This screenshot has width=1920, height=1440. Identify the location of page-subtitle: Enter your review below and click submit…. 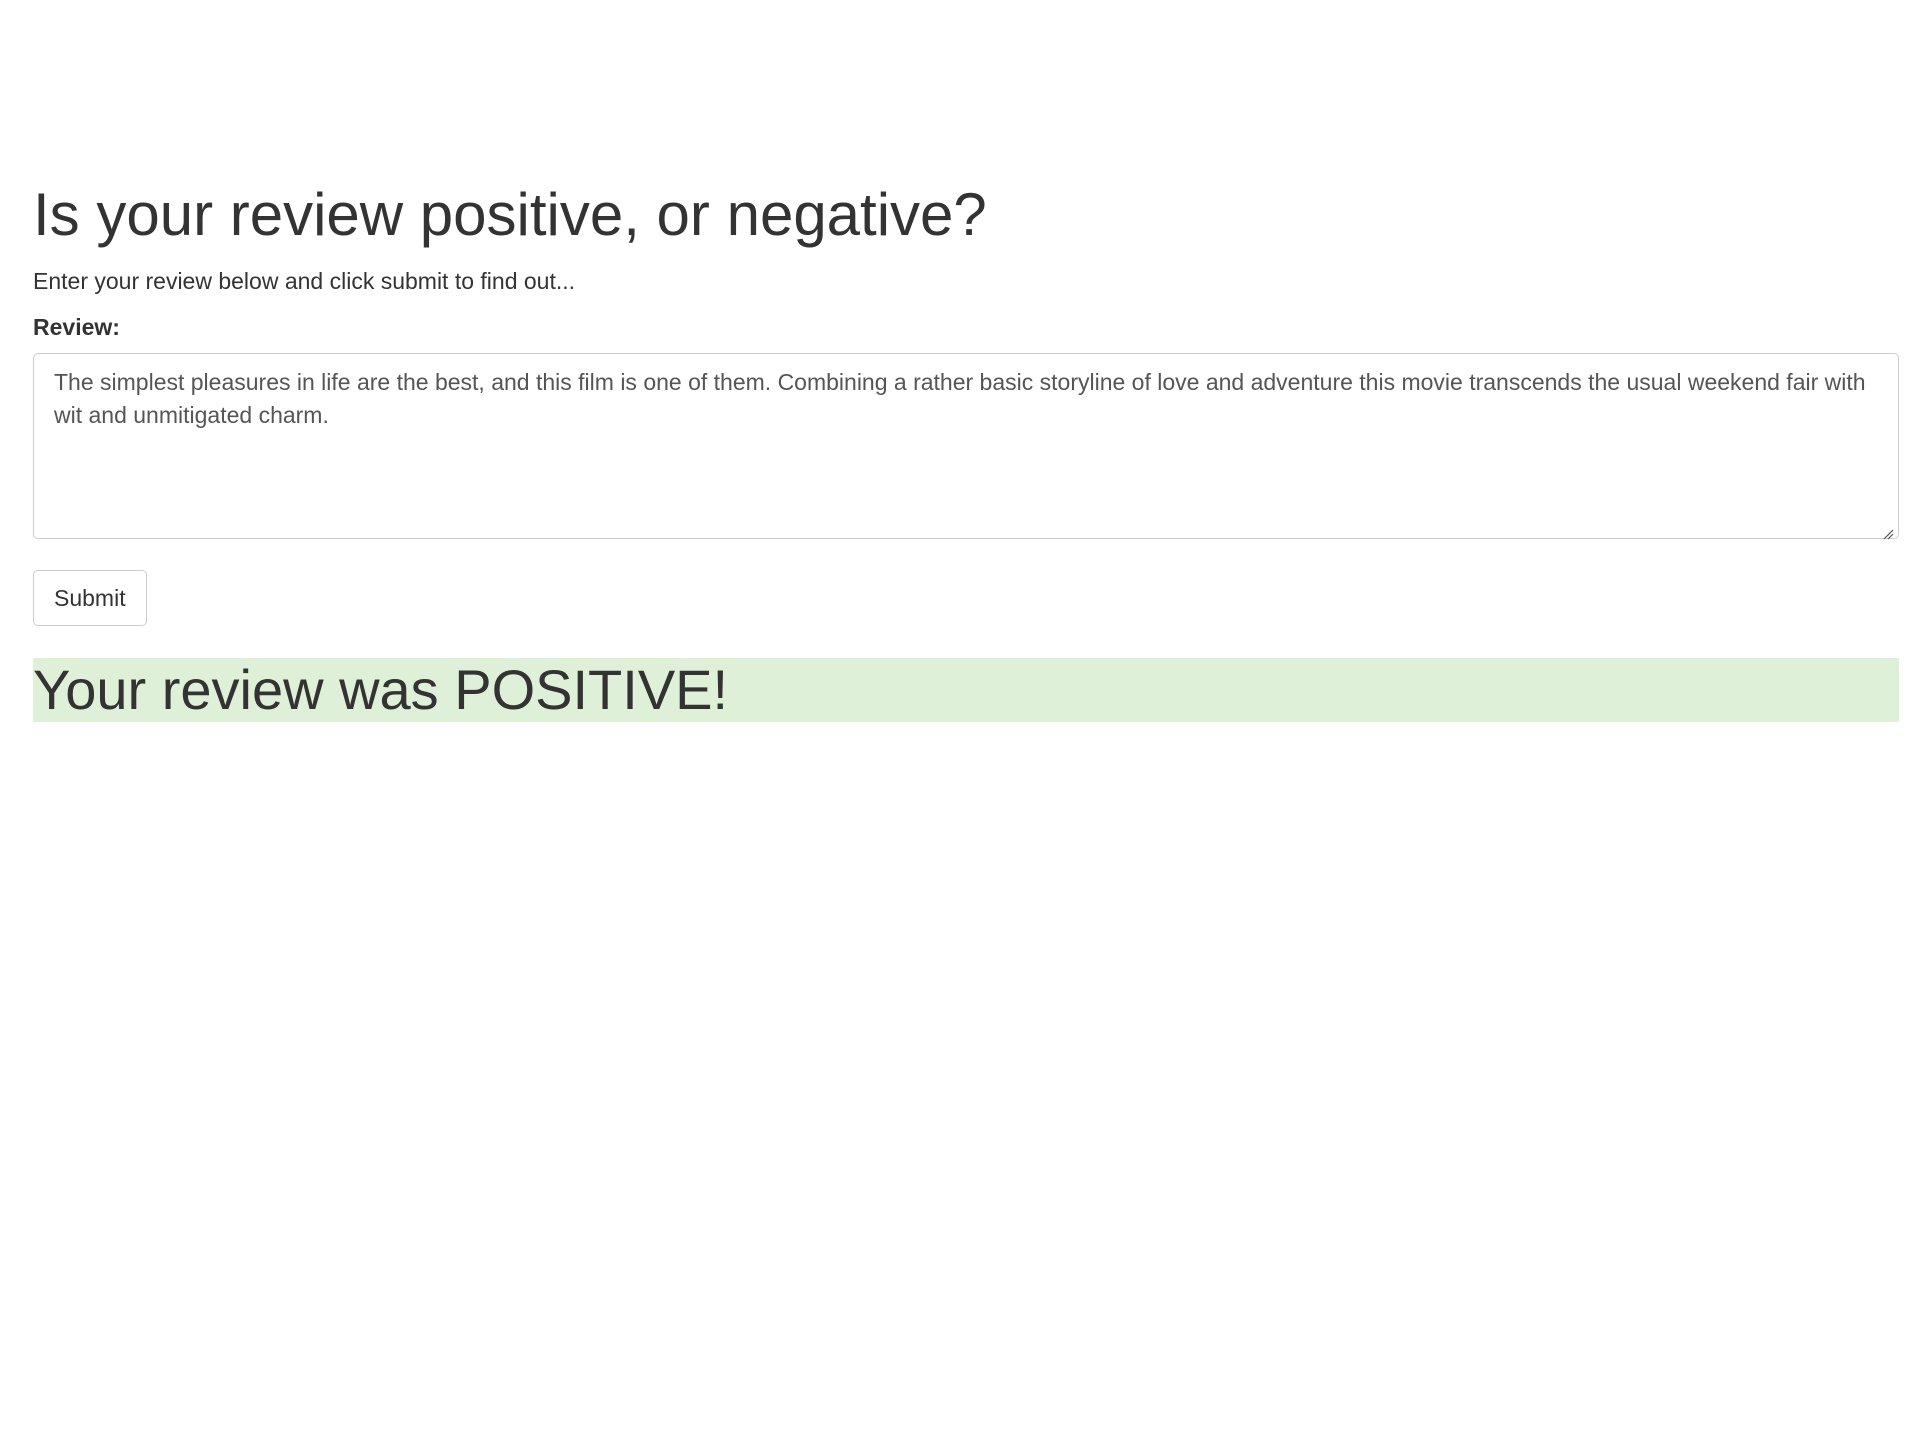
(304, 281).